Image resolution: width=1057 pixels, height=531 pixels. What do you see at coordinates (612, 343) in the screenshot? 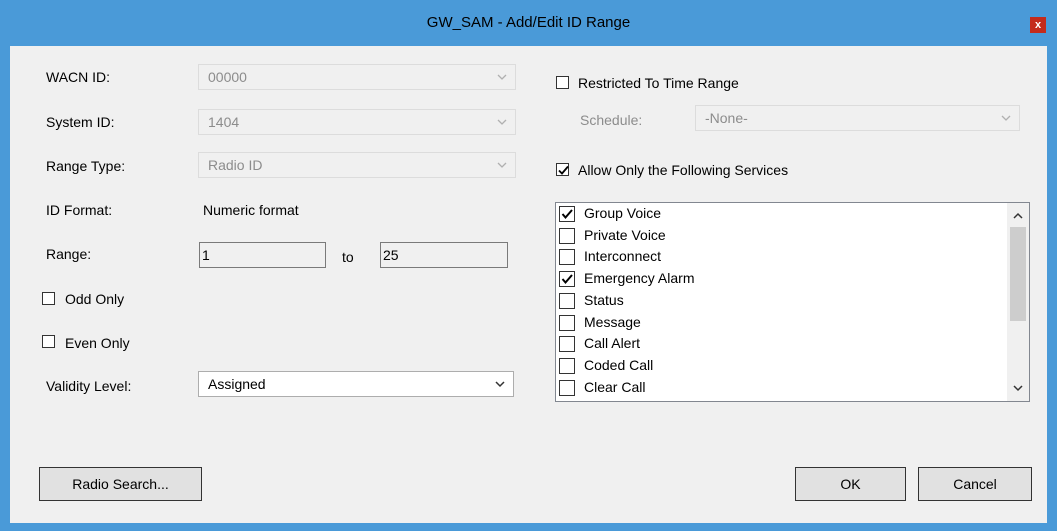
I see `service-label: Call Alert` at bounding box center [612, 343].